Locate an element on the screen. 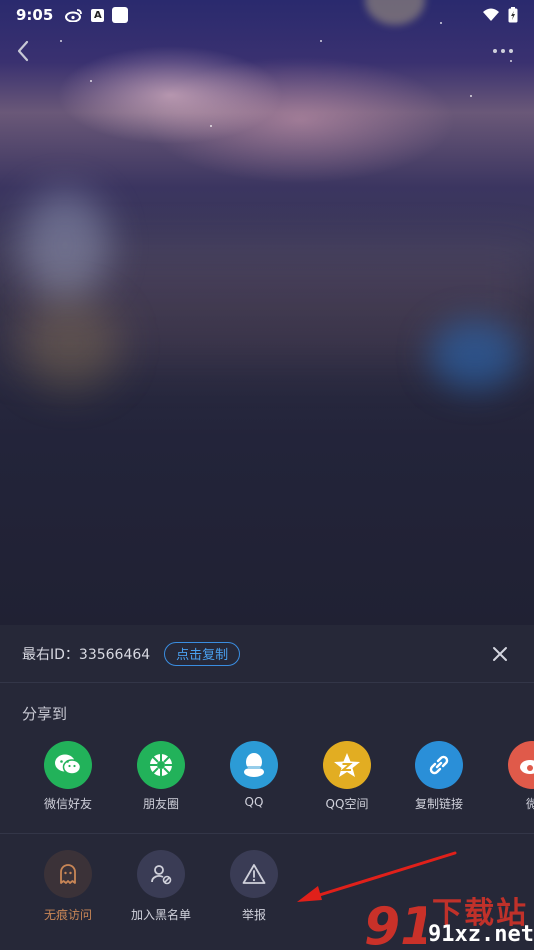 This screenshot has height=950, width=534. back-button is located at coordinates (23, 51).